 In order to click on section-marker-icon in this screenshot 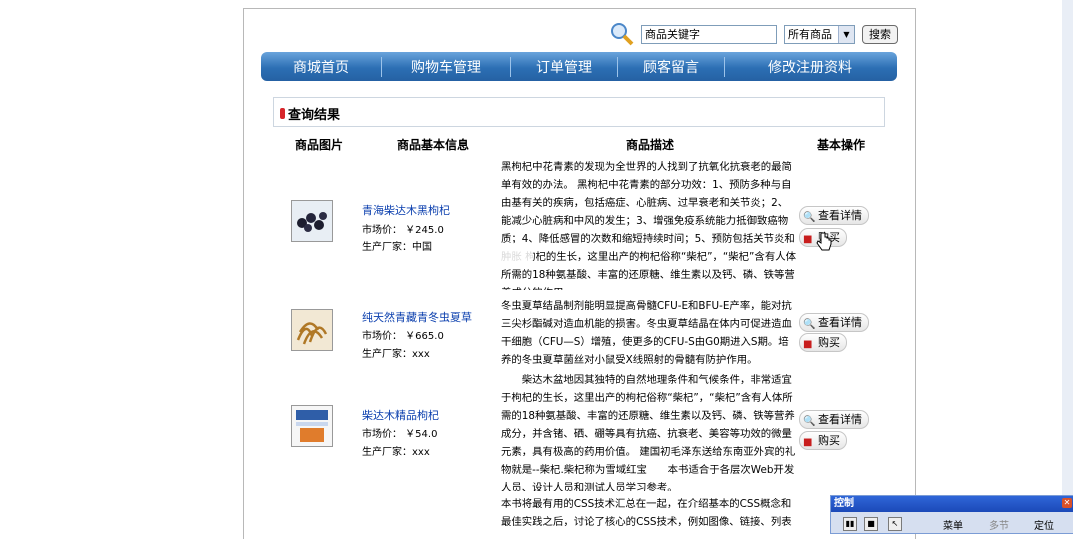, I will do `click(282, 113)`.